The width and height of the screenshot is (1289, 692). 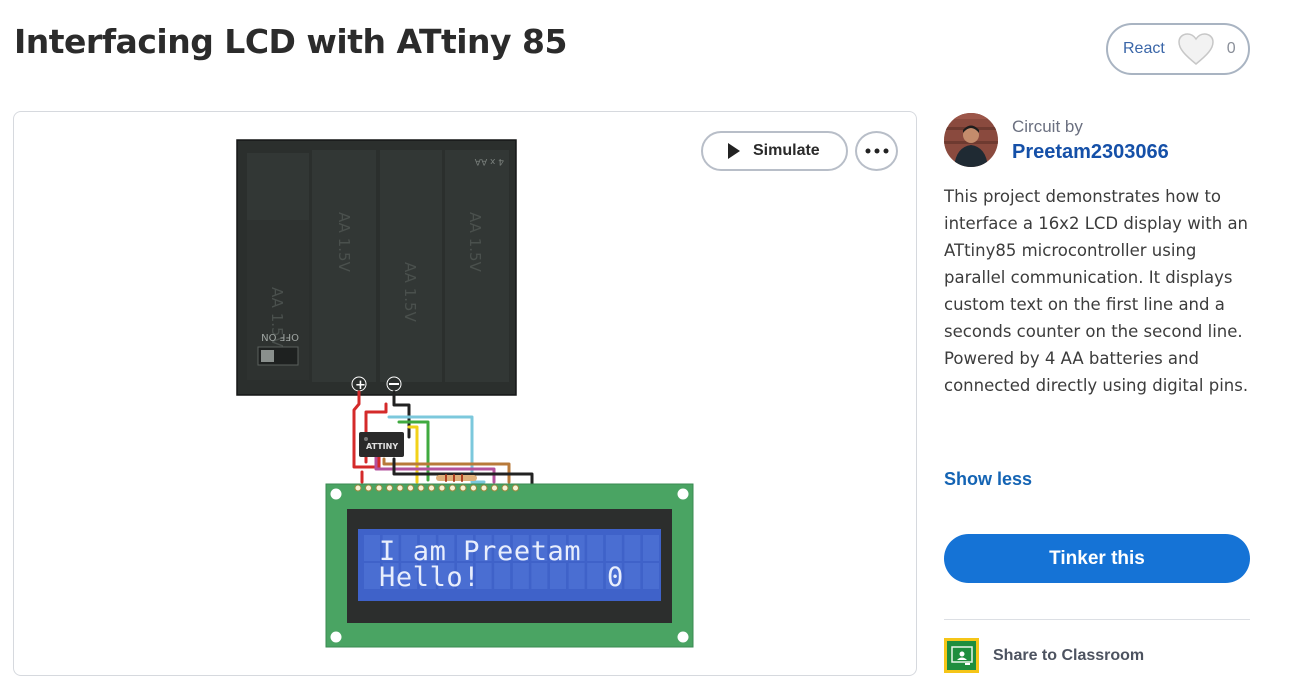 What do you see at coordinates (988, 479) in the screenshot?
I see `show-less-link: Show less` at bounding box center [988, 479].